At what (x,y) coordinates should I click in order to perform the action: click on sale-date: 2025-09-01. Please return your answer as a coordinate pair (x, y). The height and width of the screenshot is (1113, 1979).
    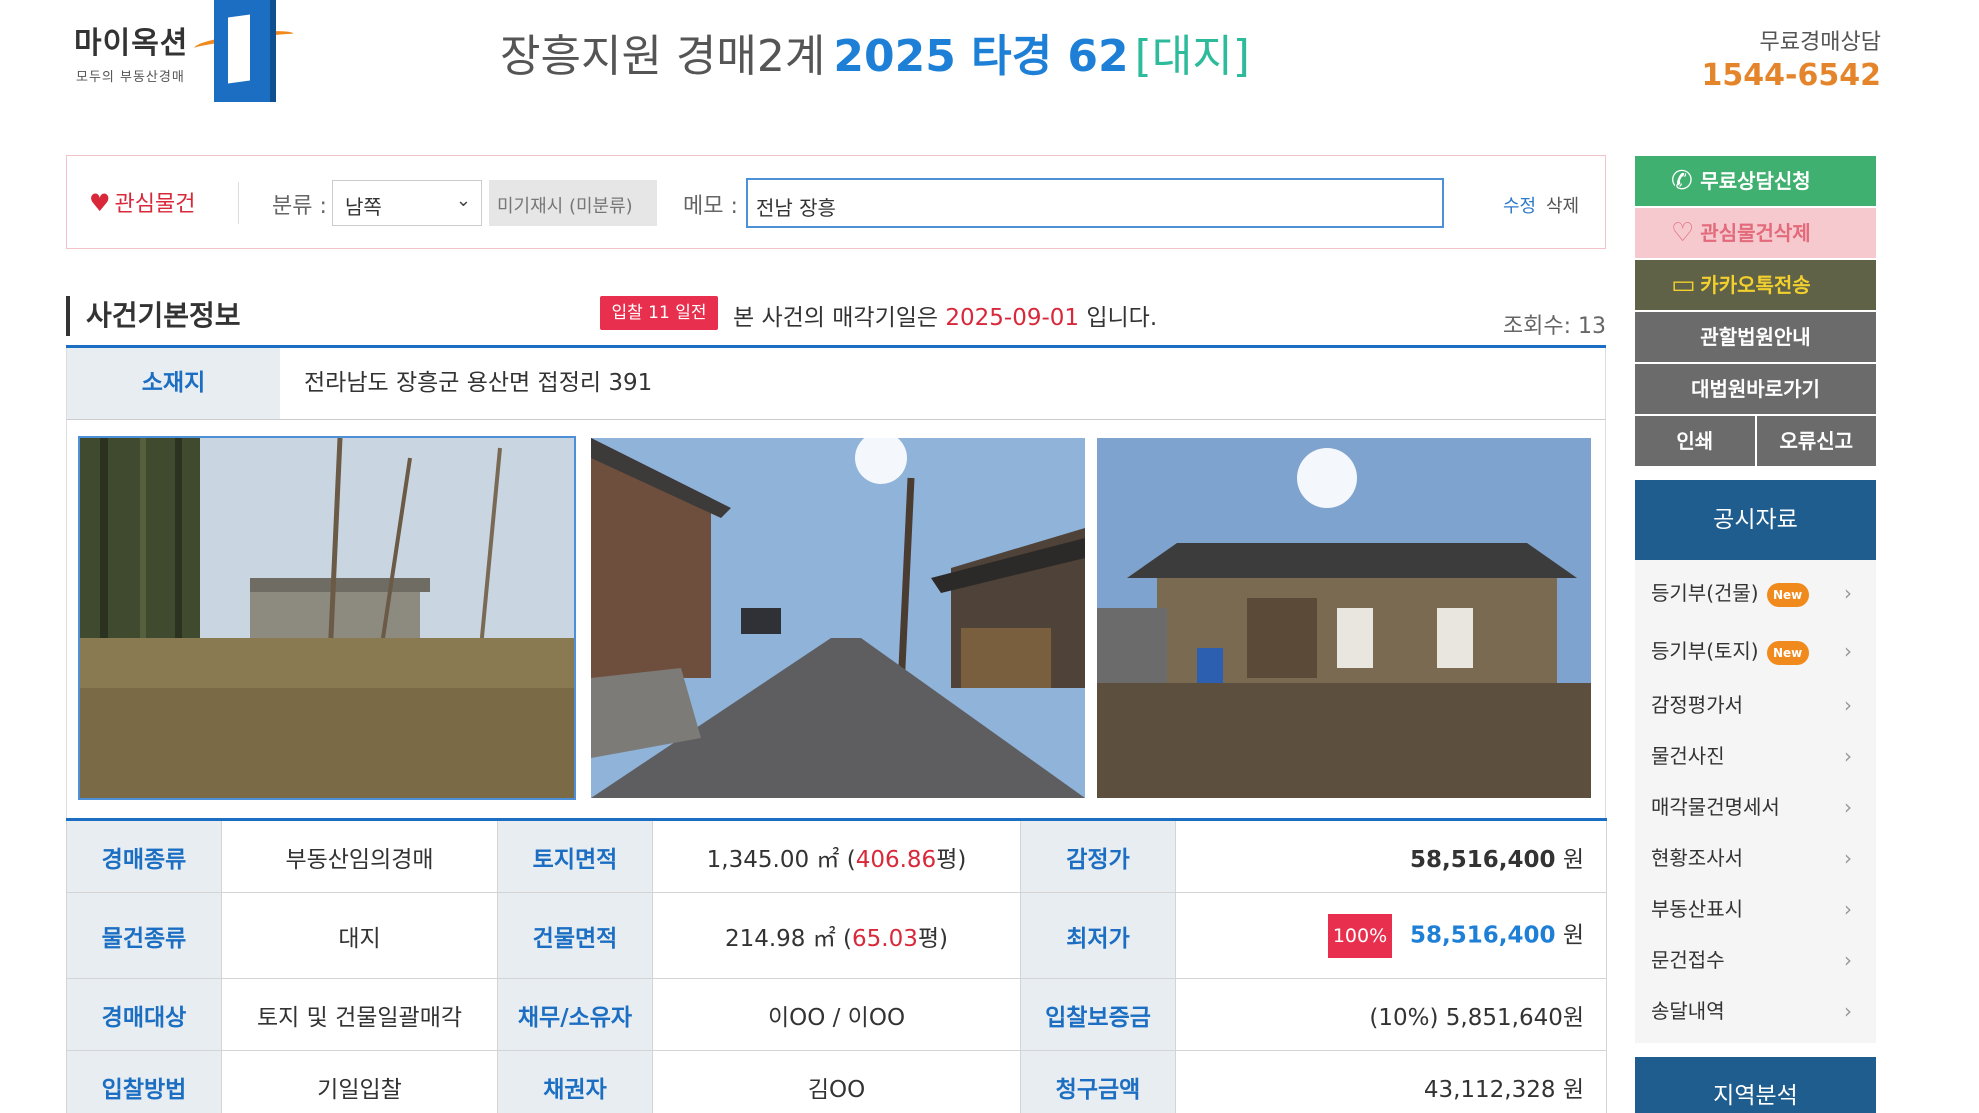
    Looking at the image, I should click on (1012, 318).